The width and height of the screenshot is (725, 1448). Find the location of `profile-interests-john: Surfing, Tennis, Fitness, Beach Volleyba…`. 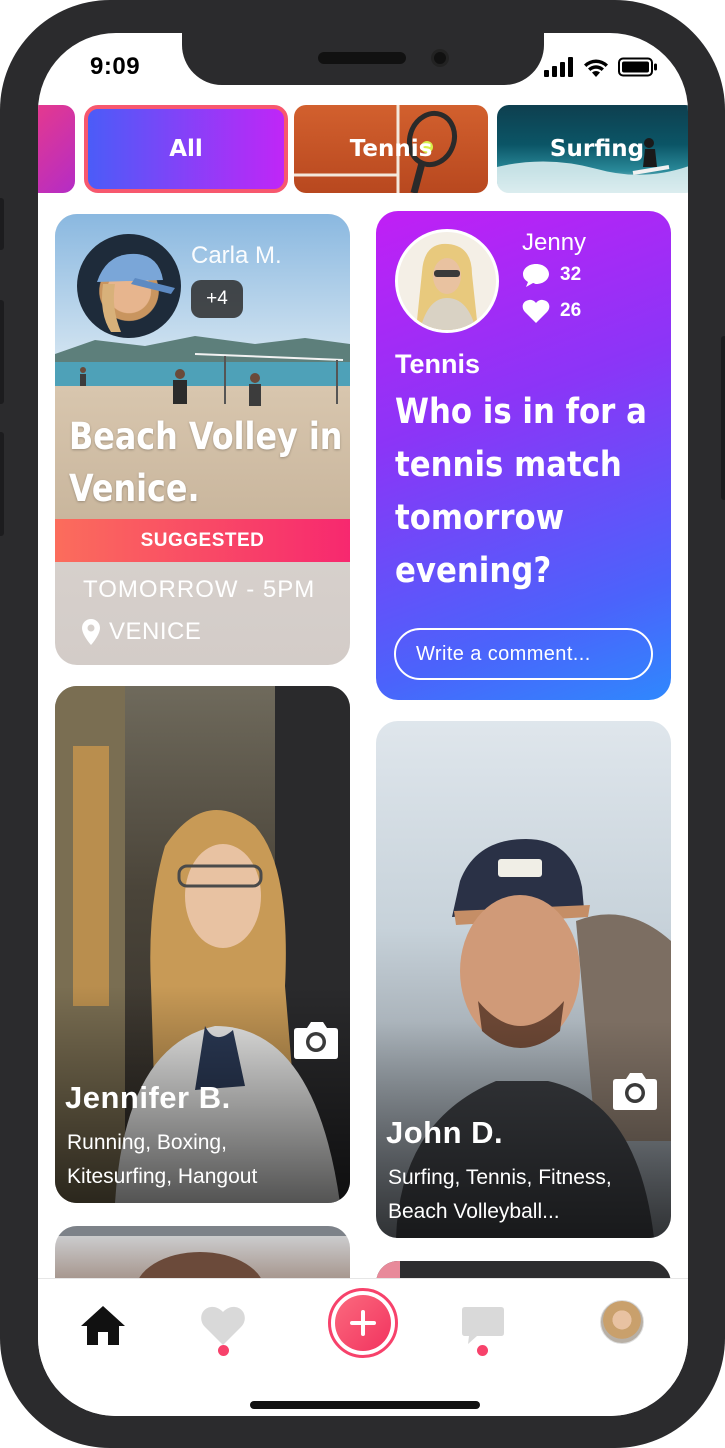

profile-interests-john: Surfing, Tennis, Fitness, Beach Volleyba… is located at coordinates (500, 1195).